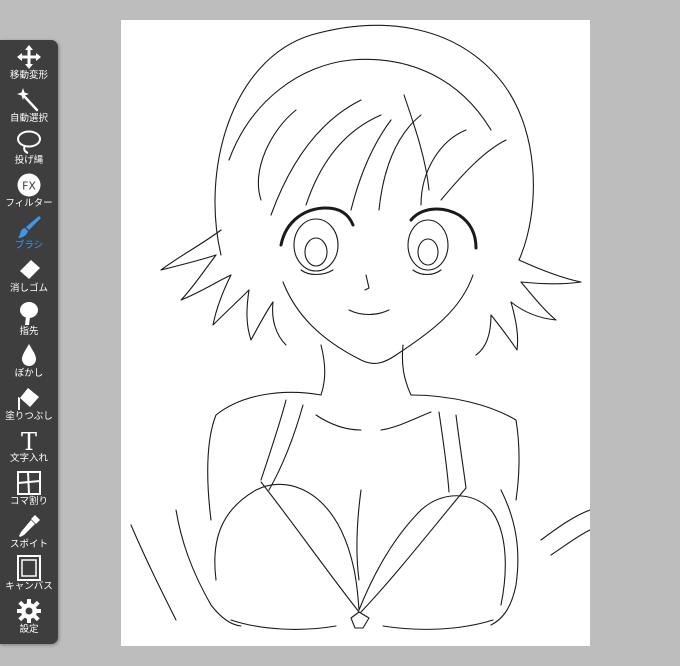  Describe the element at coordinates (29, 57) in the screenshot. I see `move-icon` at that location.